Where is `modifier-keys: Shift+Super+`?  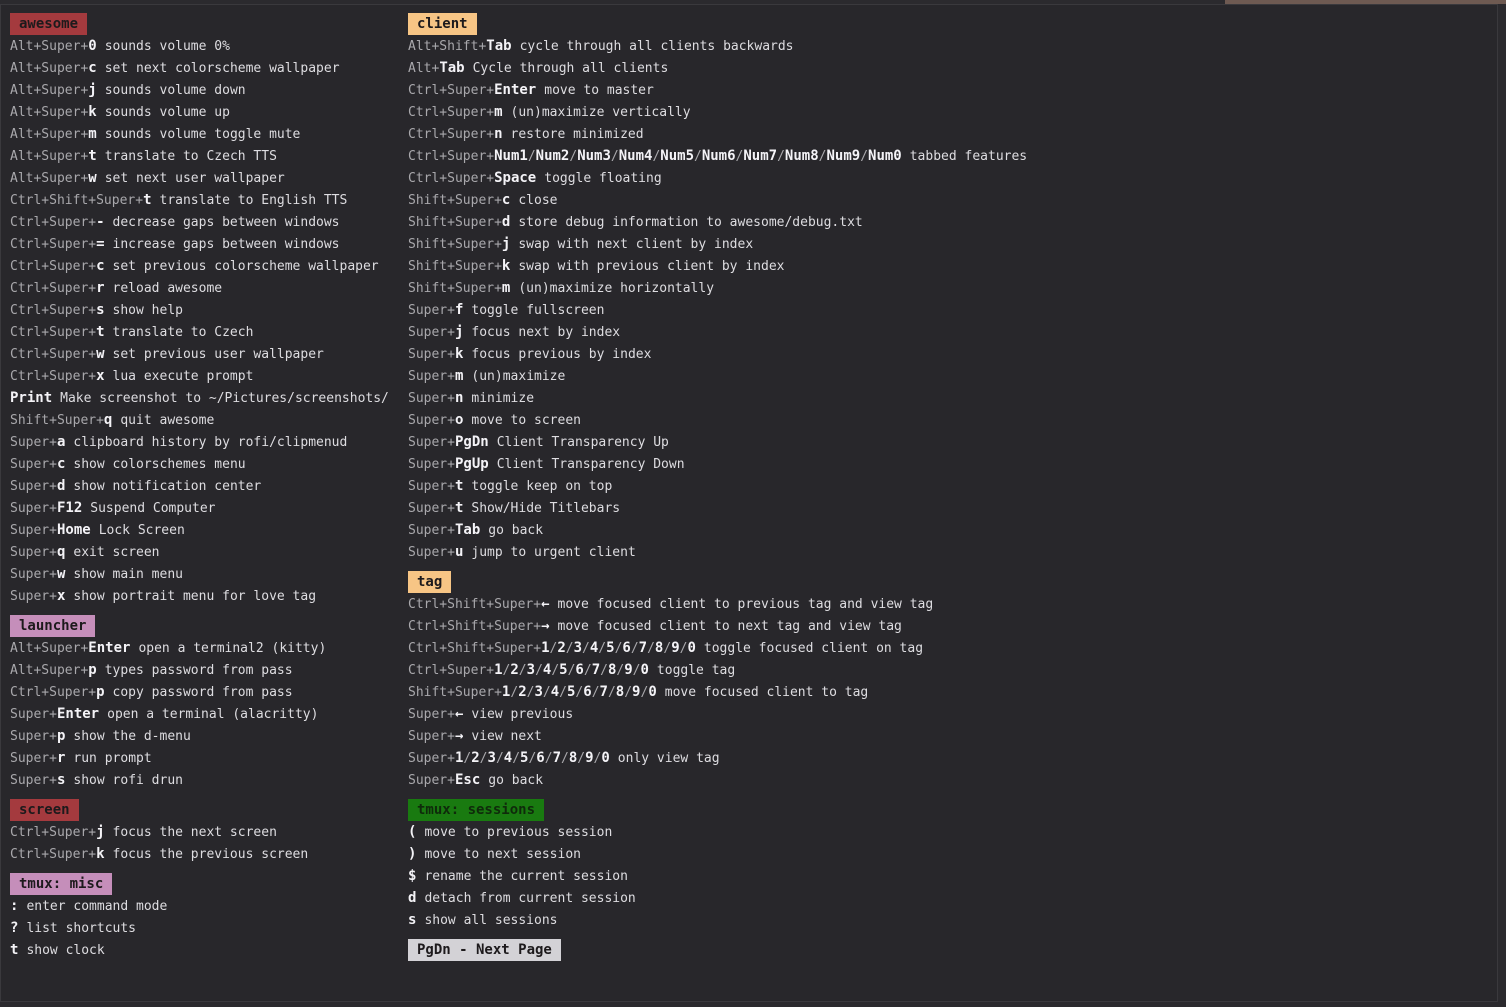 modifier-keys: Shift+Super+ is located at coordinates (455, 288).